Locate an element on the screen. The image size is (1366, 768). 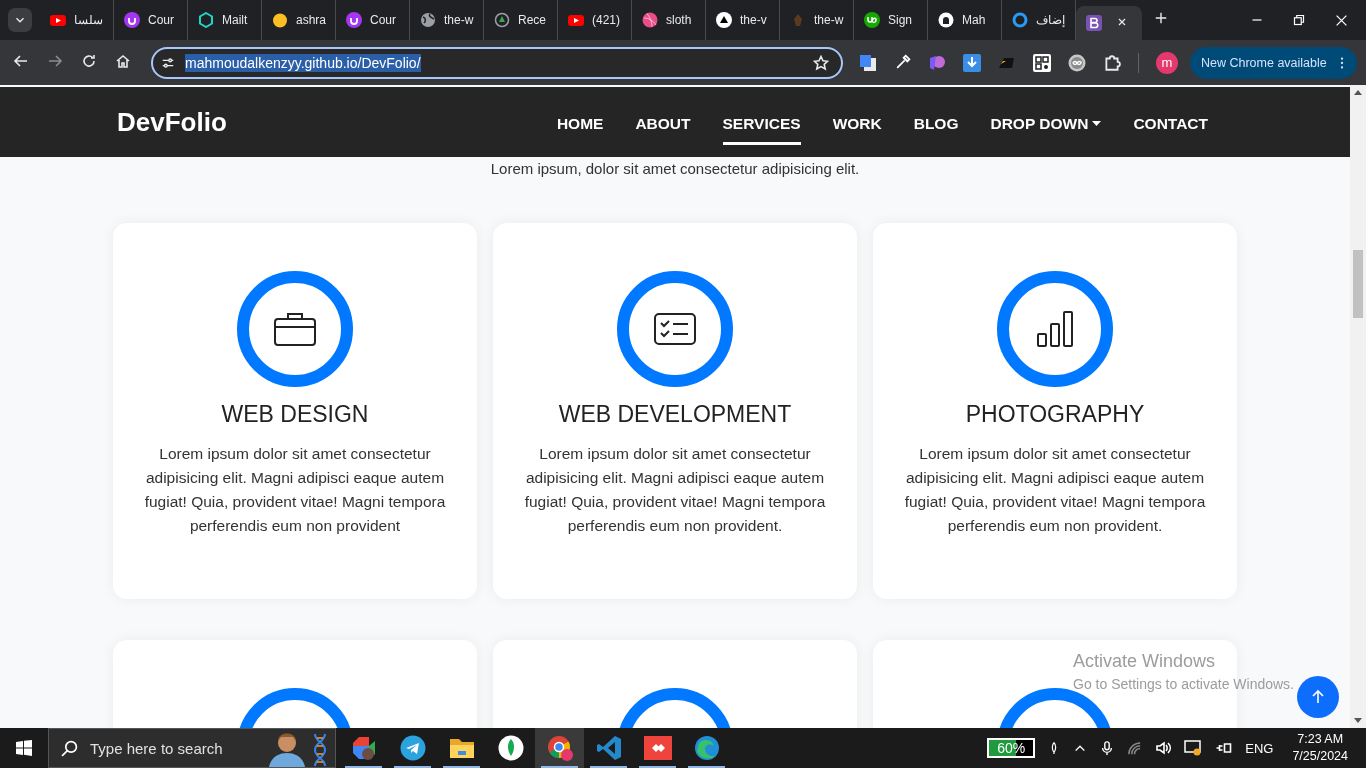
nav-link: HOME is located at coordinates (580, 122).